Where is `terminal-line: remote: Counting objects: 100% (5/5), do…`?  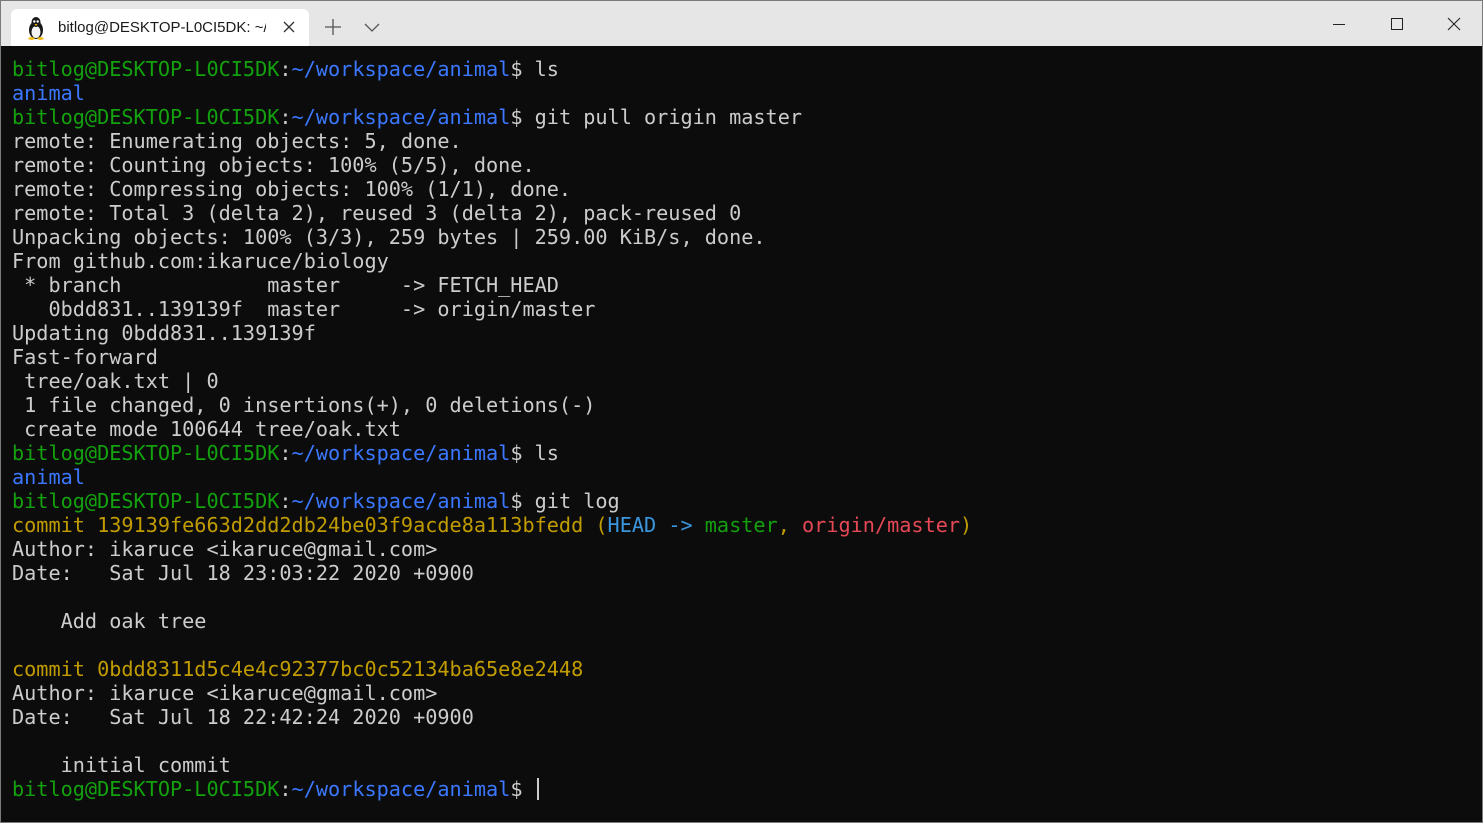
terminal-line: remote: Counting objects: 100% (5/5), do… is located at coordinates (747, 165).